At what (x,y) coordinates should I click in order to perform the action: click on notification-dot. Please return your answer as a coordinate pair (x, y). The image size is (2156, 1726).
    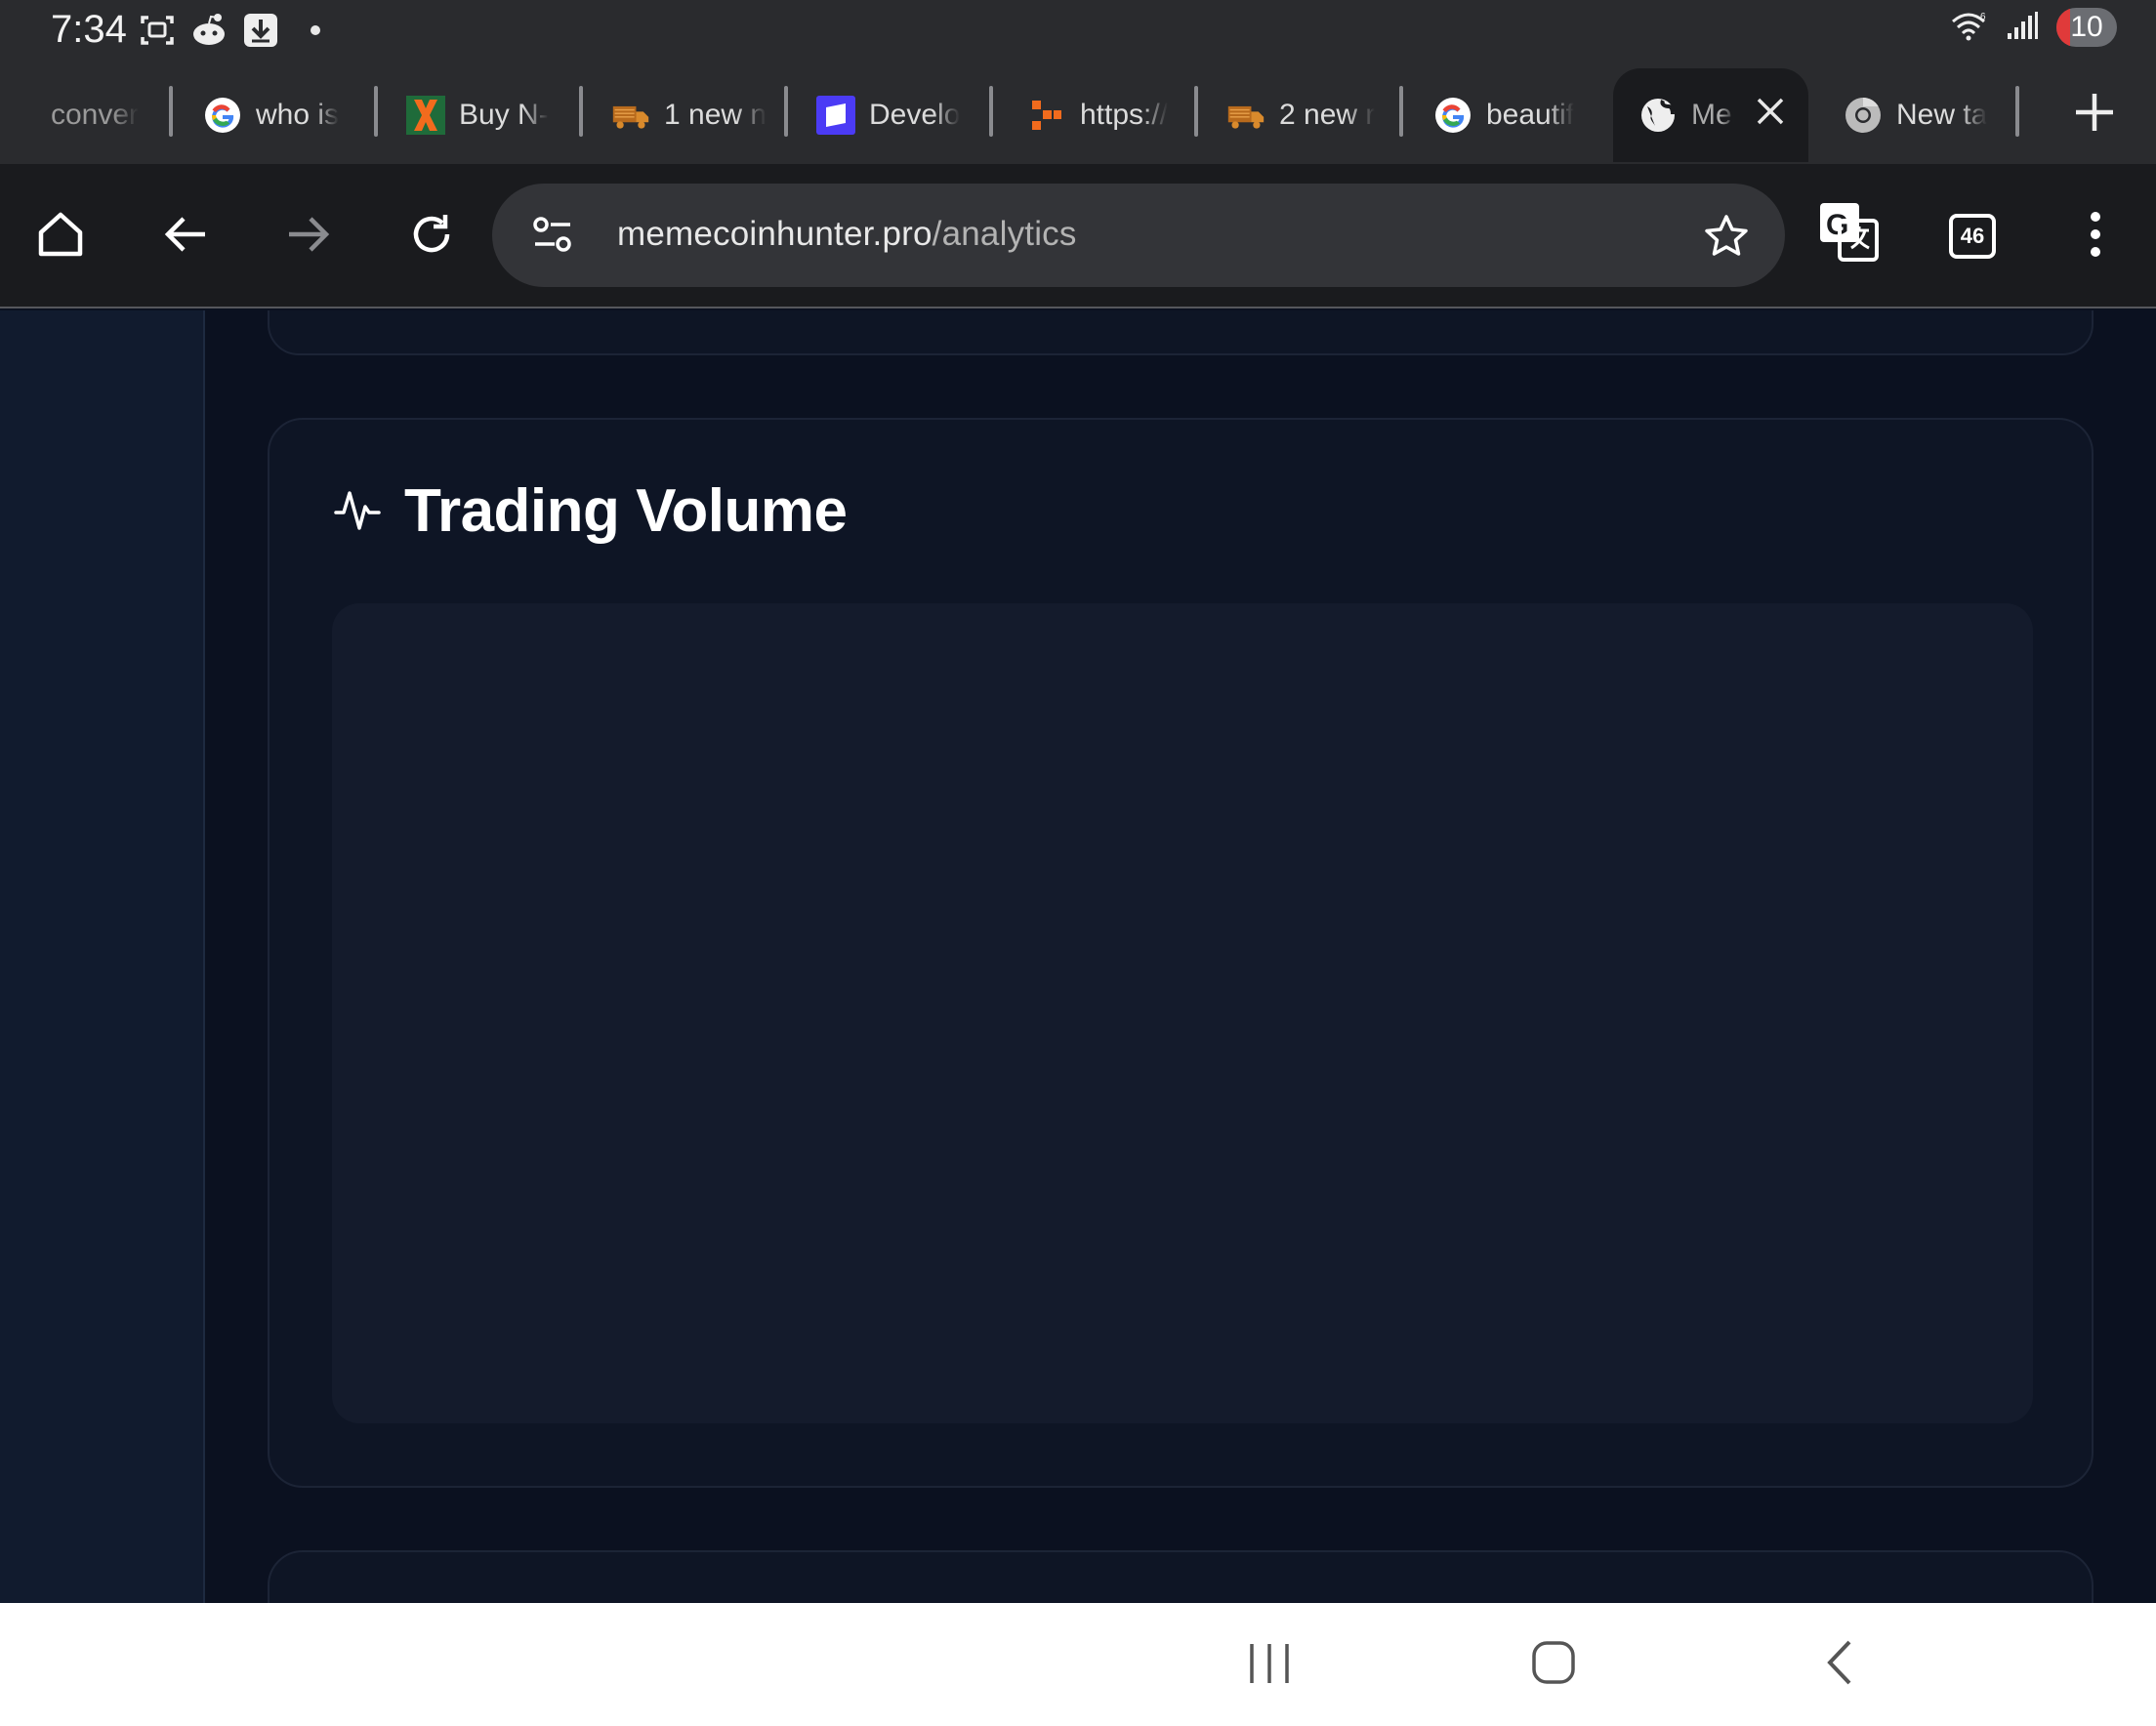
    Looking at the image, I should click on (315, 30).